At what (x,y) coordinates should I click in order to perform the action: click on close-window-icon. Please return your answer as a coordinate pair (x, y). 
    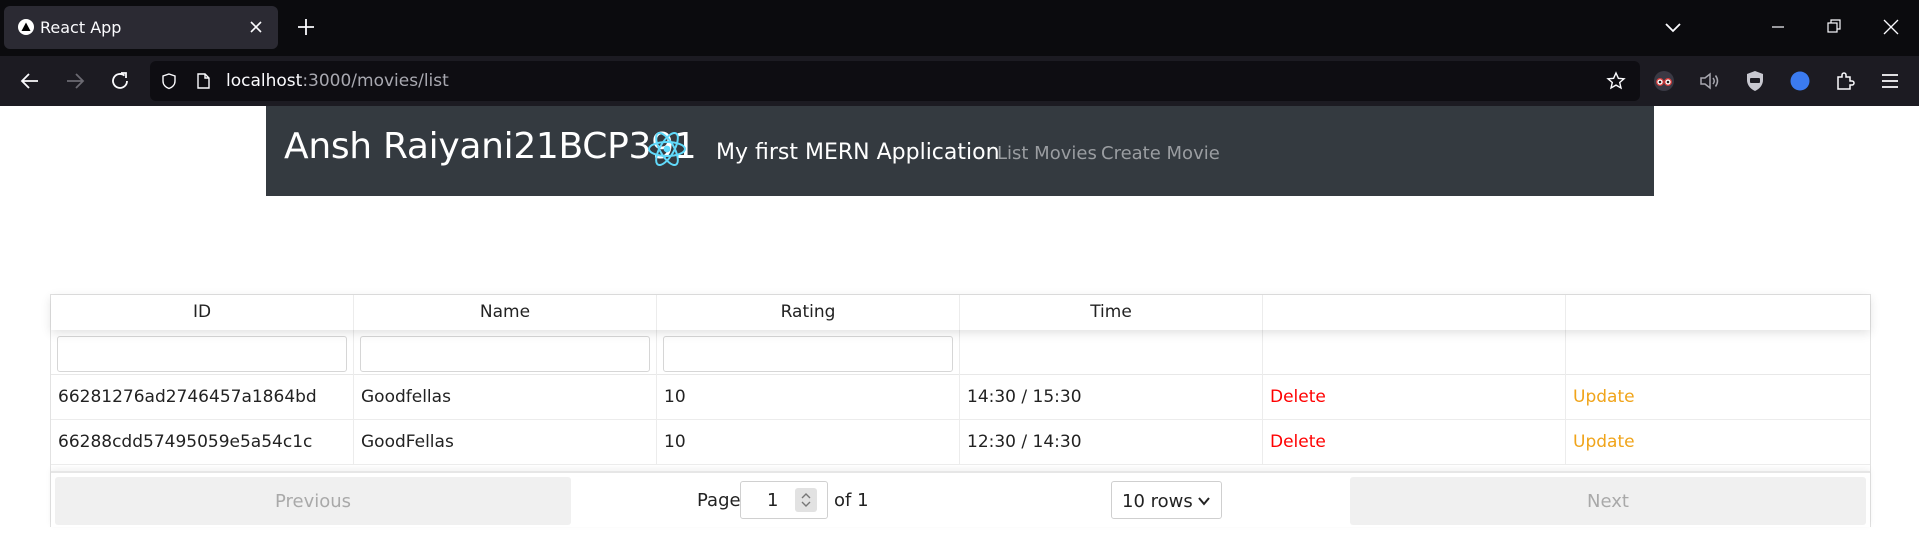
    Looking at the image, I should click on (1891, 27).